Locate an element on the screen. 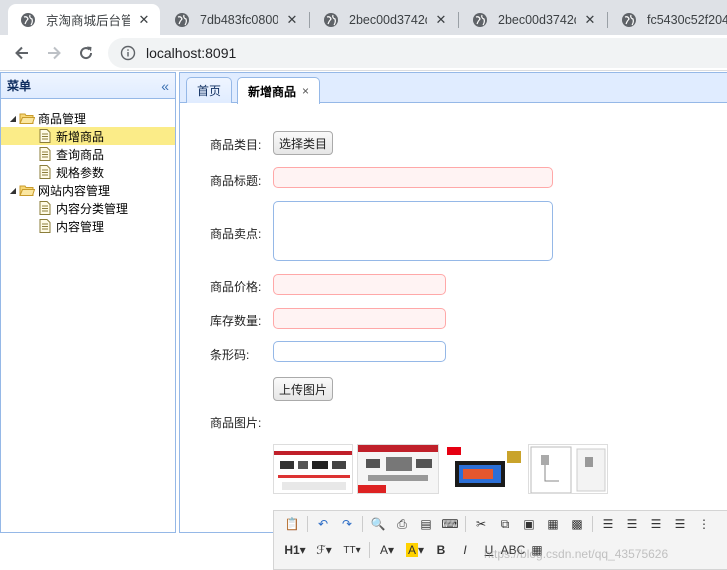 The height and width of the screenshot is (570, 727). tree-folder-content: ◢ 网站内容管理 is located at coordinates (88, 190).